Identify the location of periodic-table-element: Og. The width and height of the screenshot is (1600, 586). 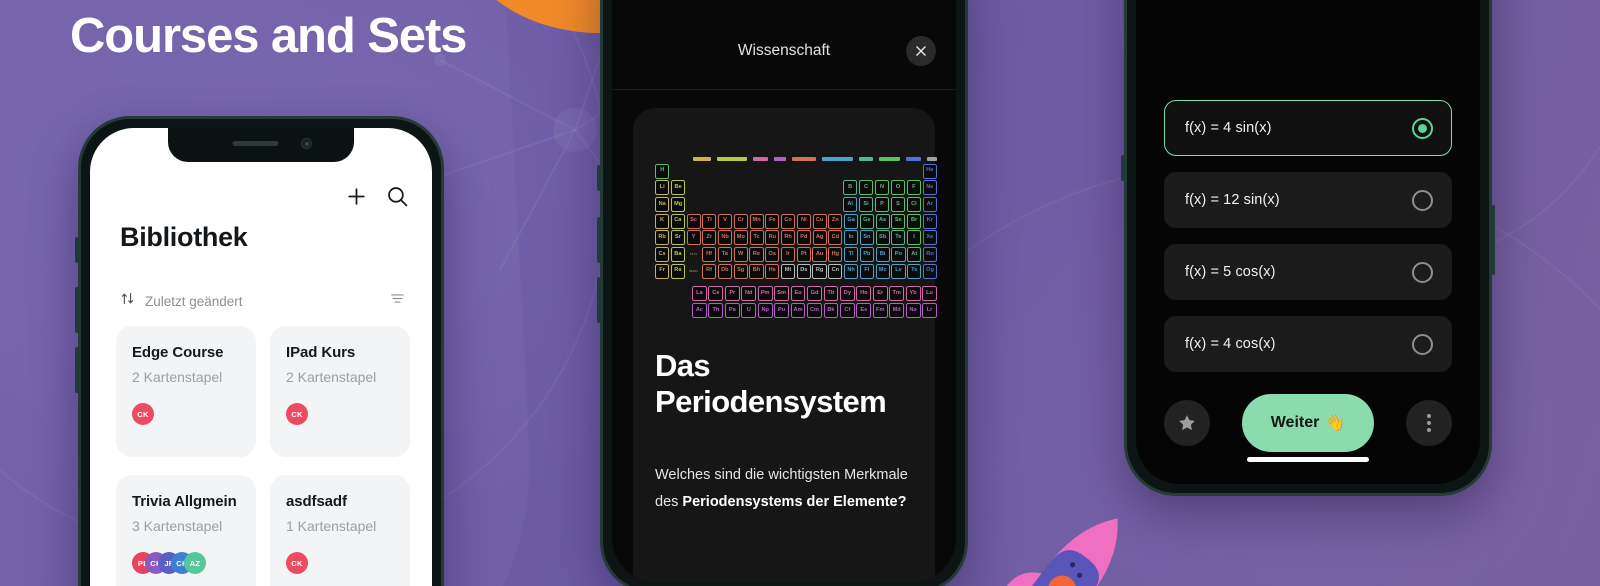
(930, 271).